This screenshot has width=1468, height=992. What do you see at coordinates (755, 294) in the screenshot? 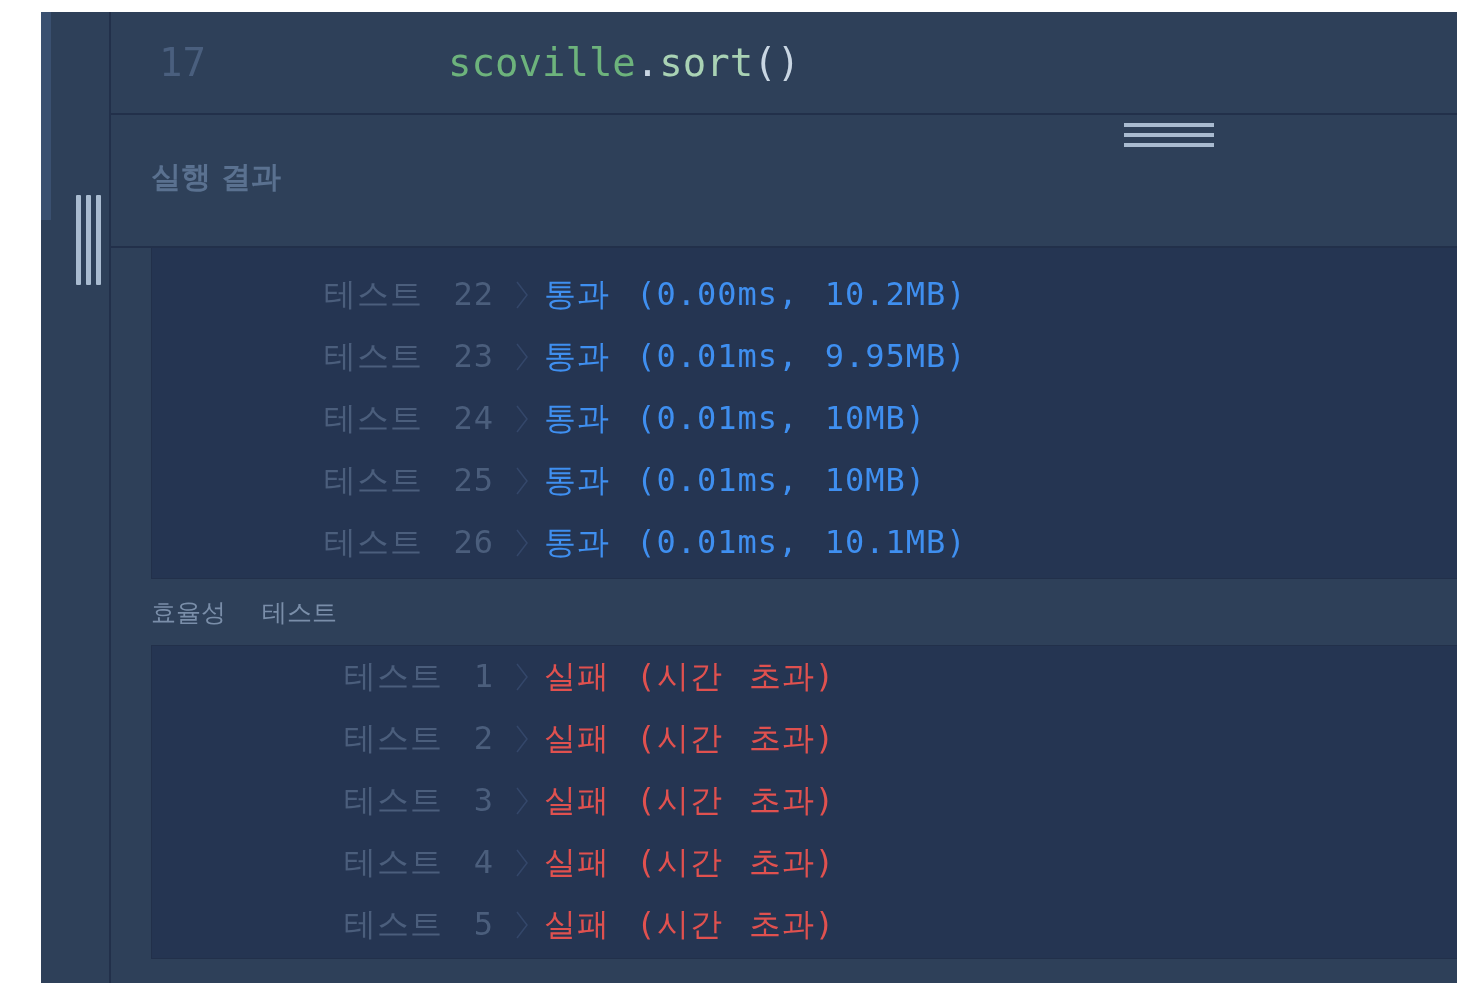
I see `test-result: 통과 (0.00ms, 10.2MB)` at bounding box center [755, 294].